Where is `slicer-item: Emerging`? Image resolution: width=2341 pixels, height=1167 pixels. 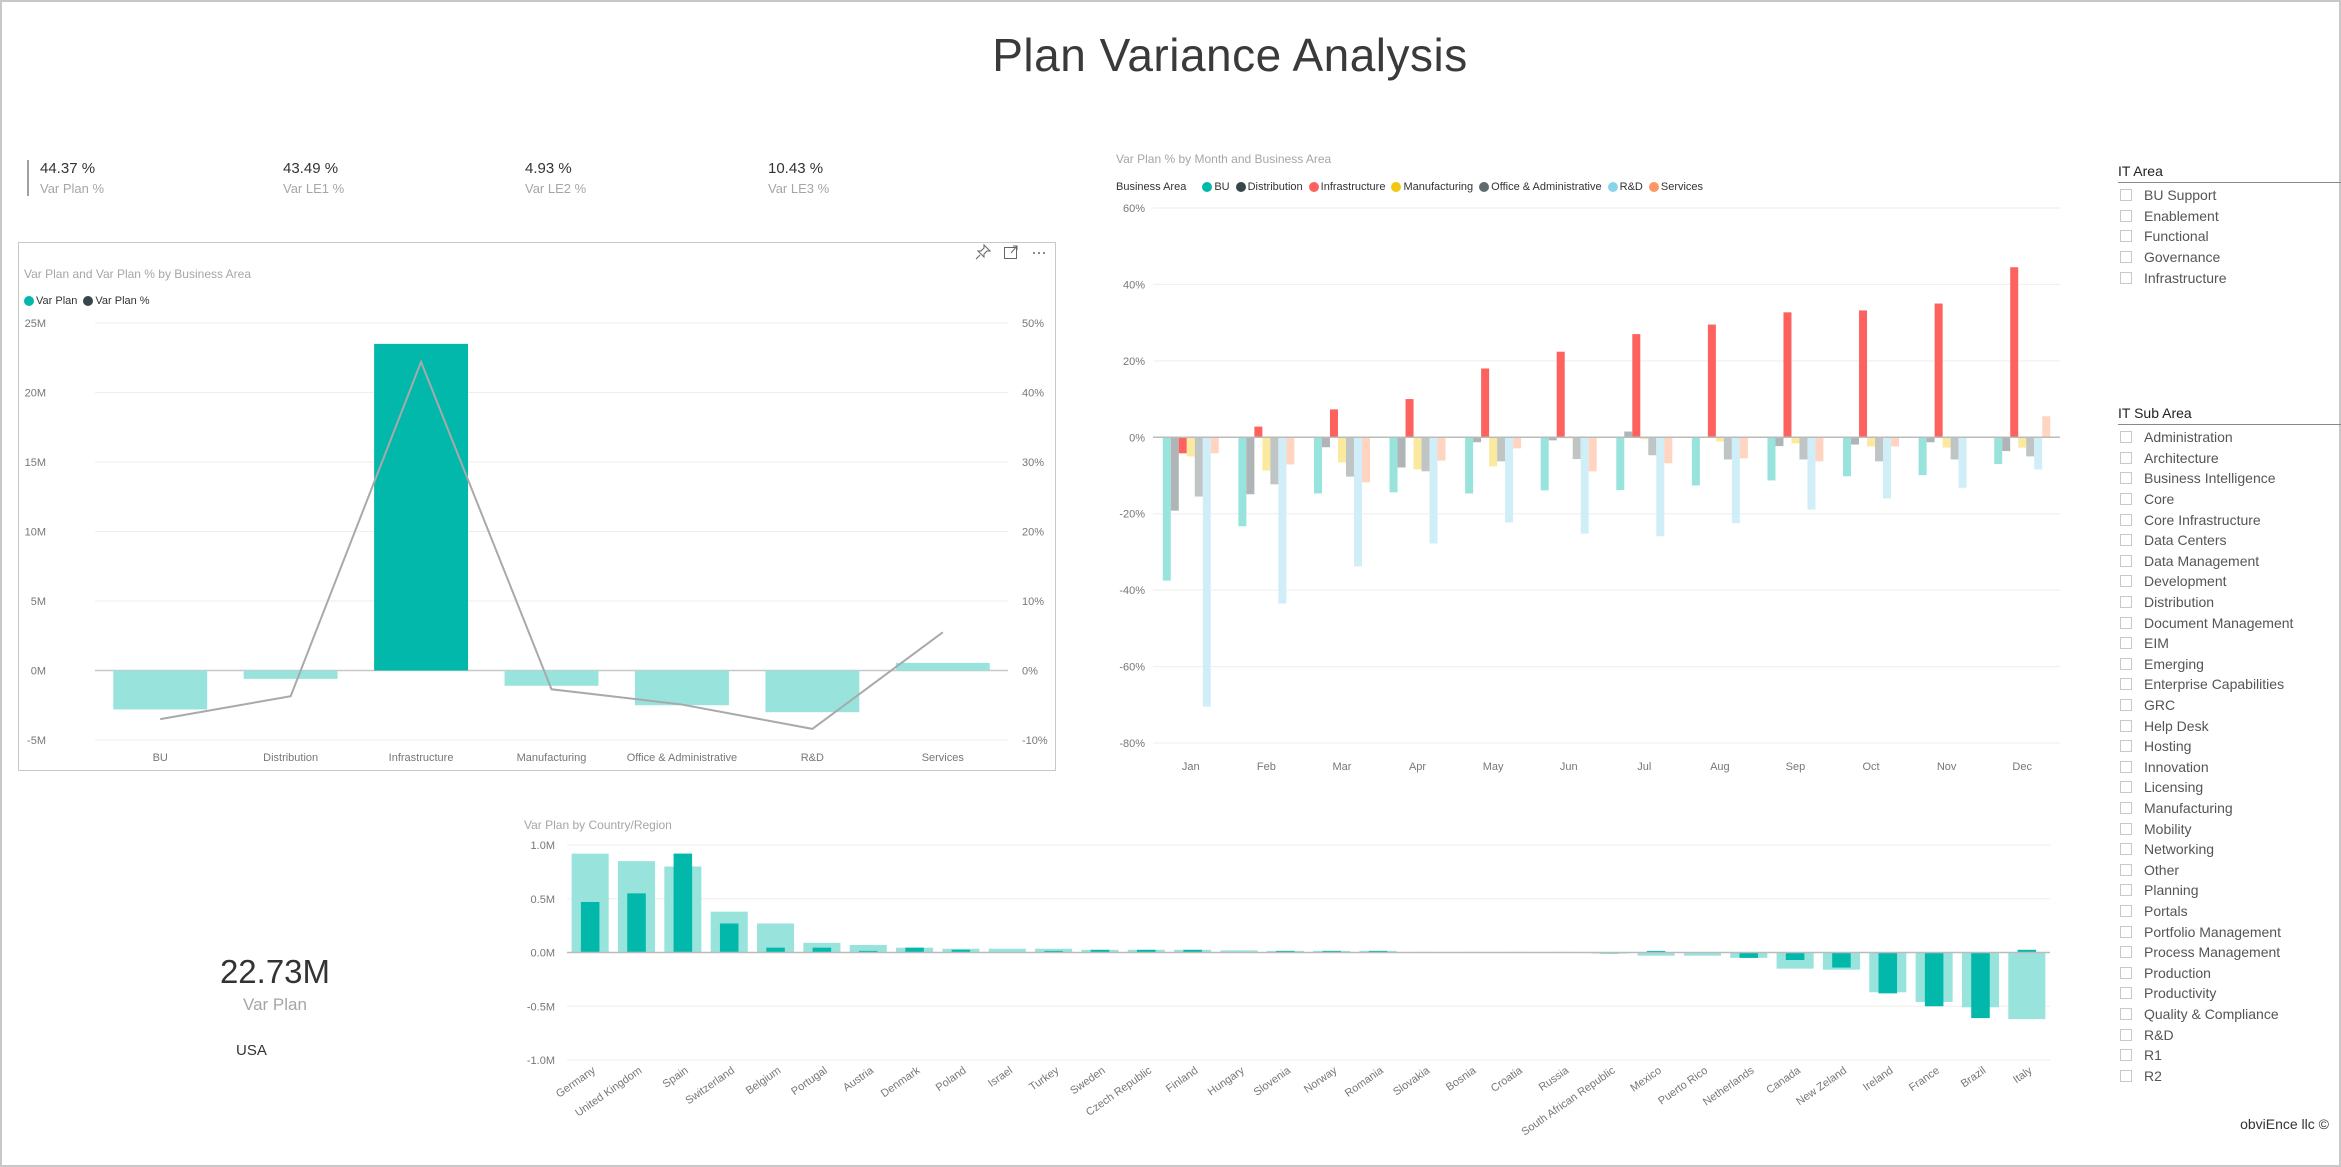
slicer-item: Emerging is located at coordinates (2229, 664).